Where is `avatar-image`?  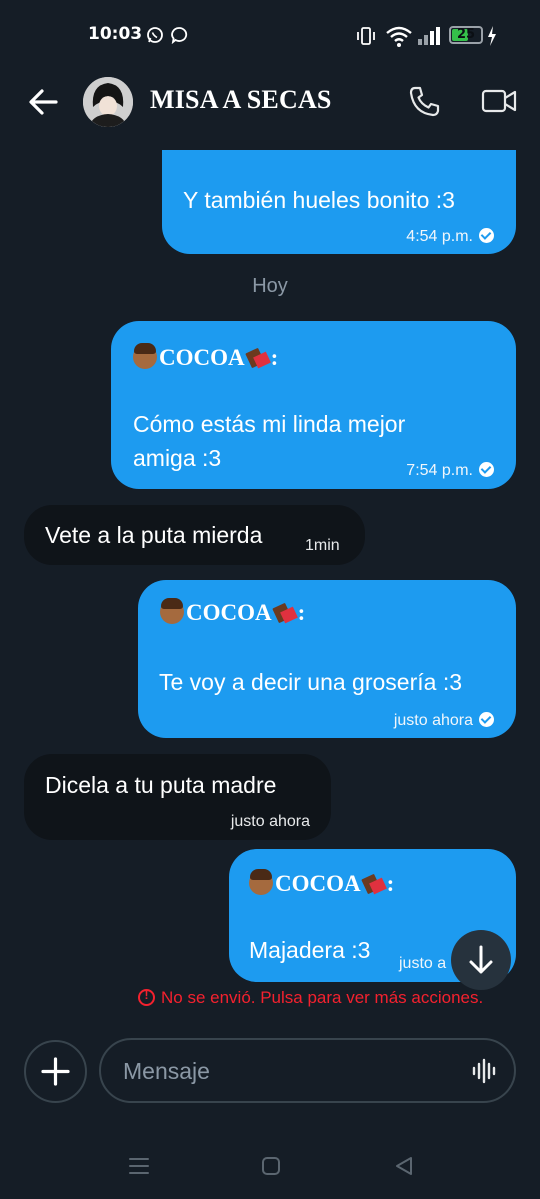
avatar-image is located at coordinates (108, 102).